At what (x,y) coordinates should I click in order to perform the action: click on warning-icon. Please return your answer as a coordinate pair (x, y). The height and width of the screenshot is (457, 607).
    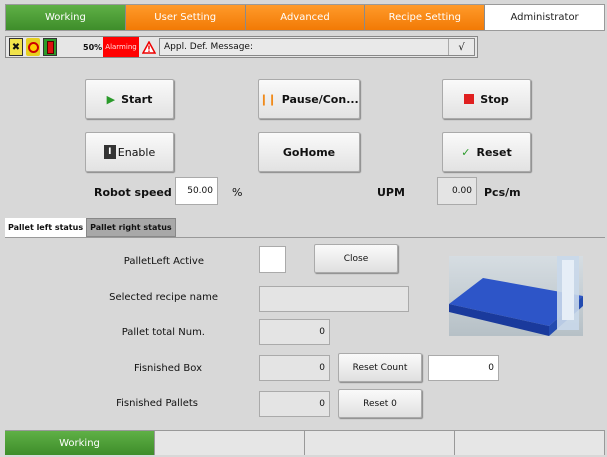
    Looking at the image, I should click on (149, 47).